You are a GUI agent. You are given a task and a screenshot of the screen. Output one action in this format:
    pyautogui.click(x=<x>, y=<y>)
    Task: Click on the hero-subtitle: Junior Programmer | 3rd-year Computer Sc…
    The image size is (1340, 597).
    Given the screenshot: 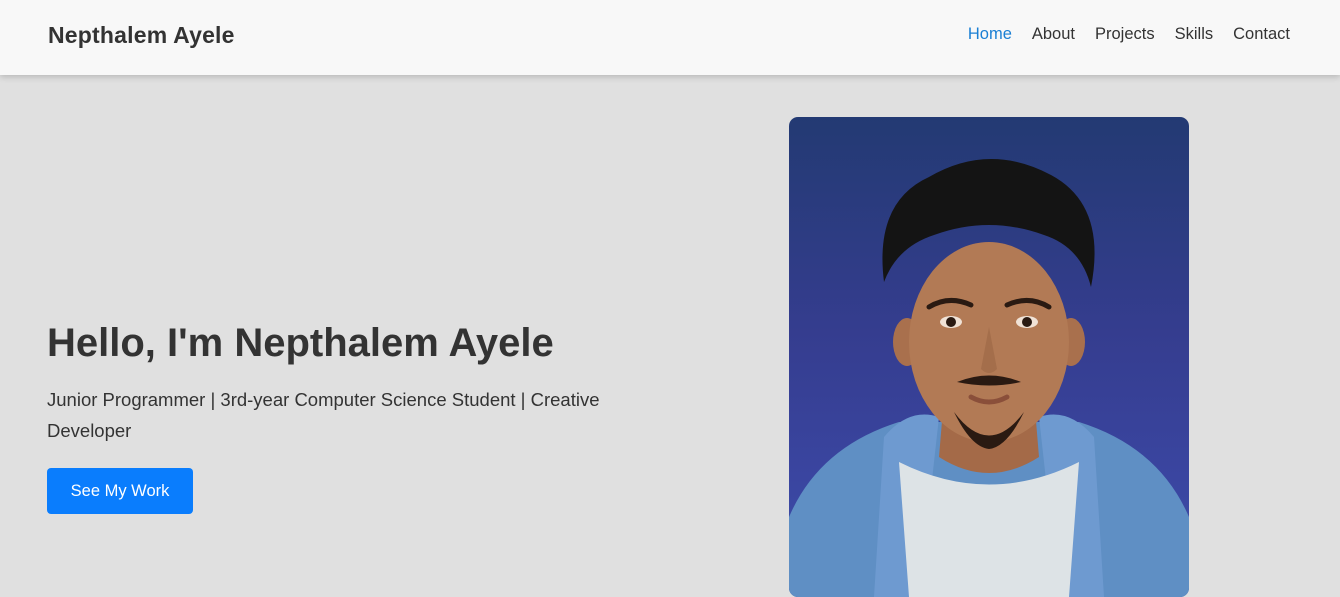 What is the action you would take?
    pyautogui.click(x=323, y=415)
    